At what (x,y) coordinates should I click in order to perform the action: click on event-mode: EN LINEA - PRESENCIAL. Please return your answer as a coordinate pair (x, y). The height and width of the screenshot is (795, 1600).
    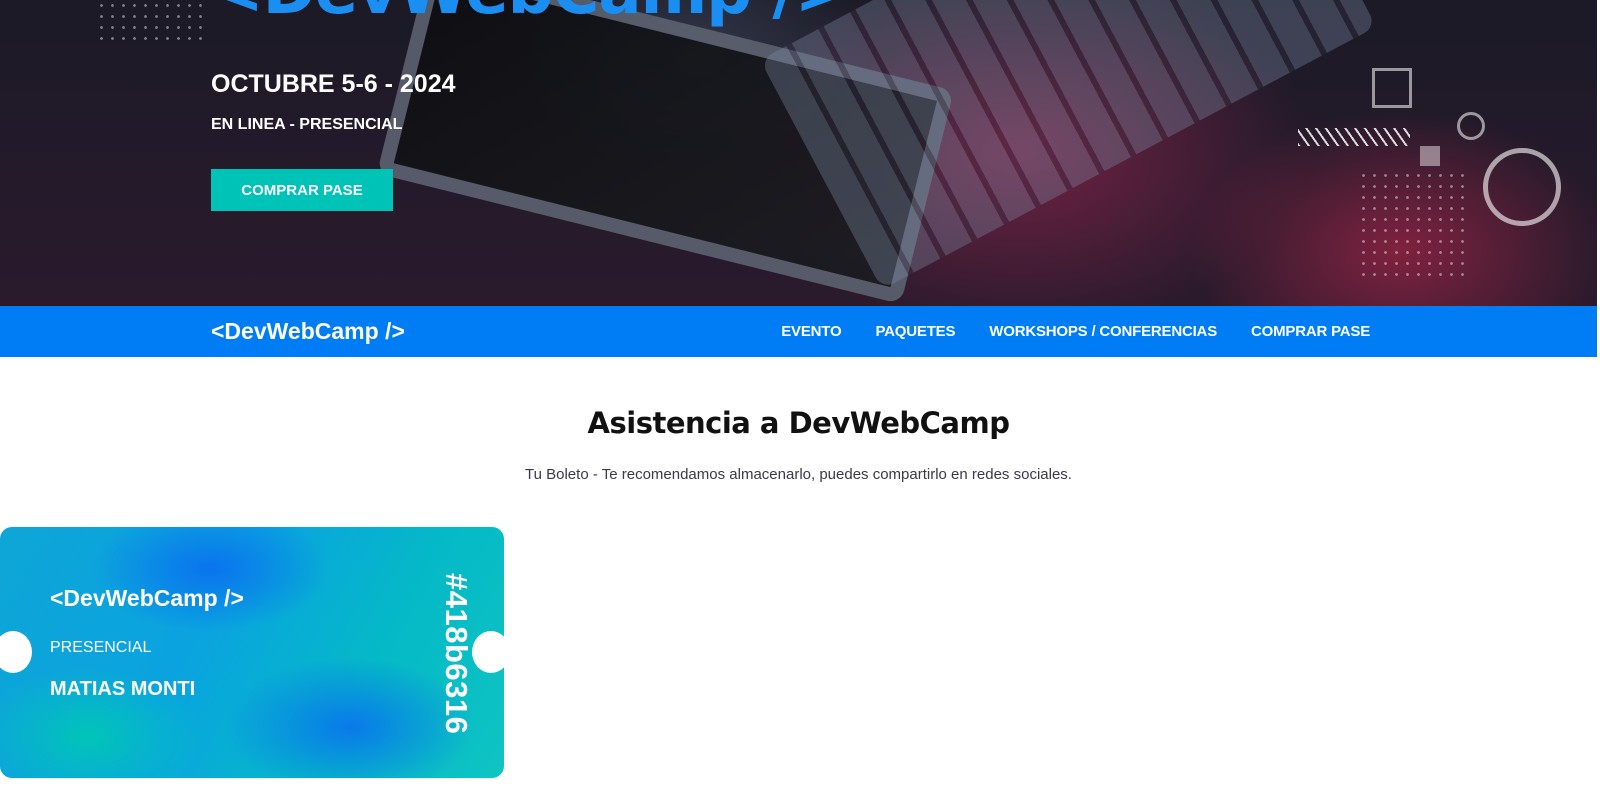
    Looking at the image, I should click on (307, 124).